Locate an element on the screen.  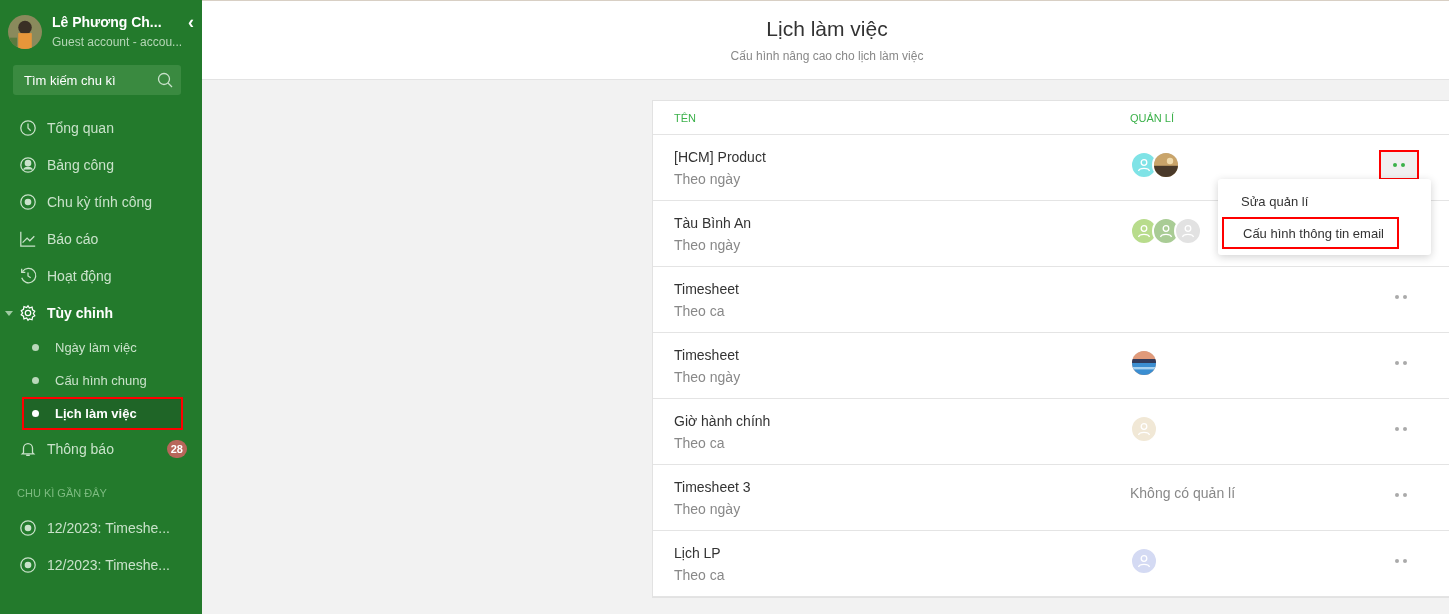
column-header: QUẢN LÍ is located at coordinates (1152, 117).